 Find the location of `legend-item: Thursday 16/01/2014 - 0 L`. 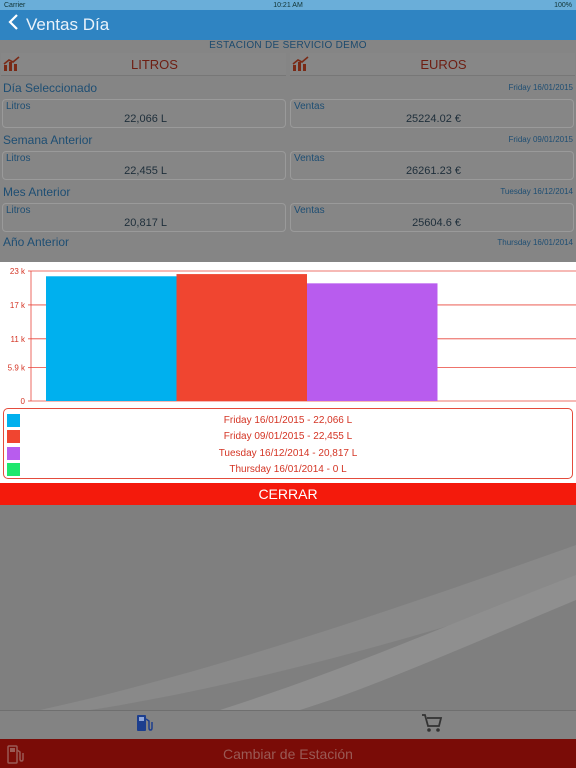

legend-item: Thursday 16/01/2014 - 0 L is located at coordinates (288, 470).